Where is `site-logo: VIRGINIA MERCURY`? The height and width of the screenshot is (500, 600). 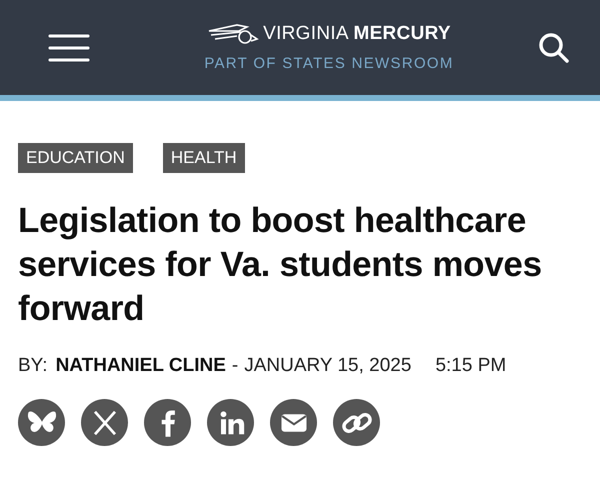 site-logo: VIRGINIA MERCURY is located at coordinates (357, 34).